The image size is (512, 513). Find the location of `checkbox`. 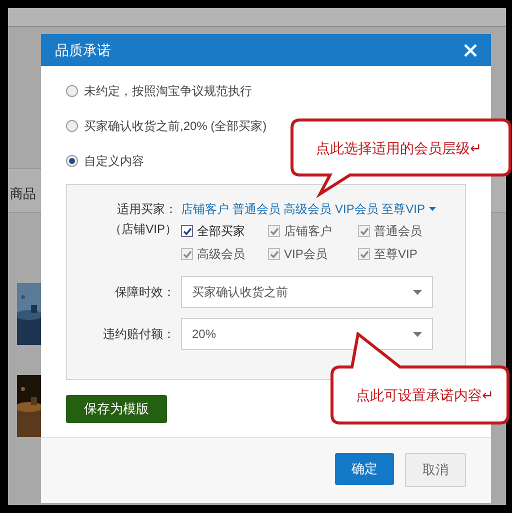

checkbox is located at coordinates (187, 231).